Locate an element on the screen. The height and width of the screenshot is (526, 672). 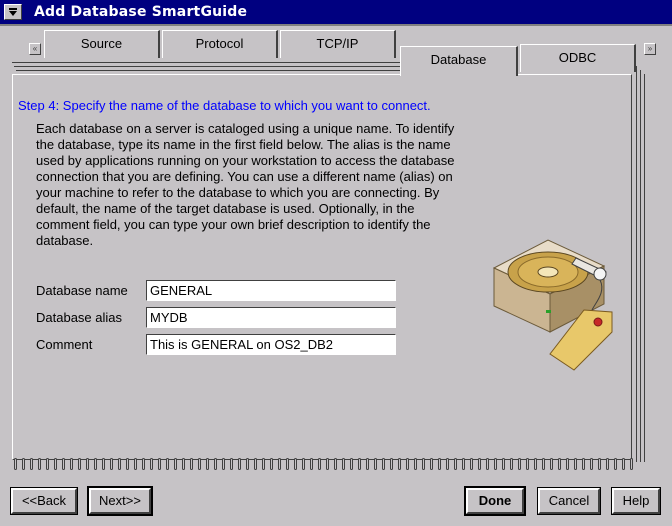
database-name-field is located at coordinates (271, 290).